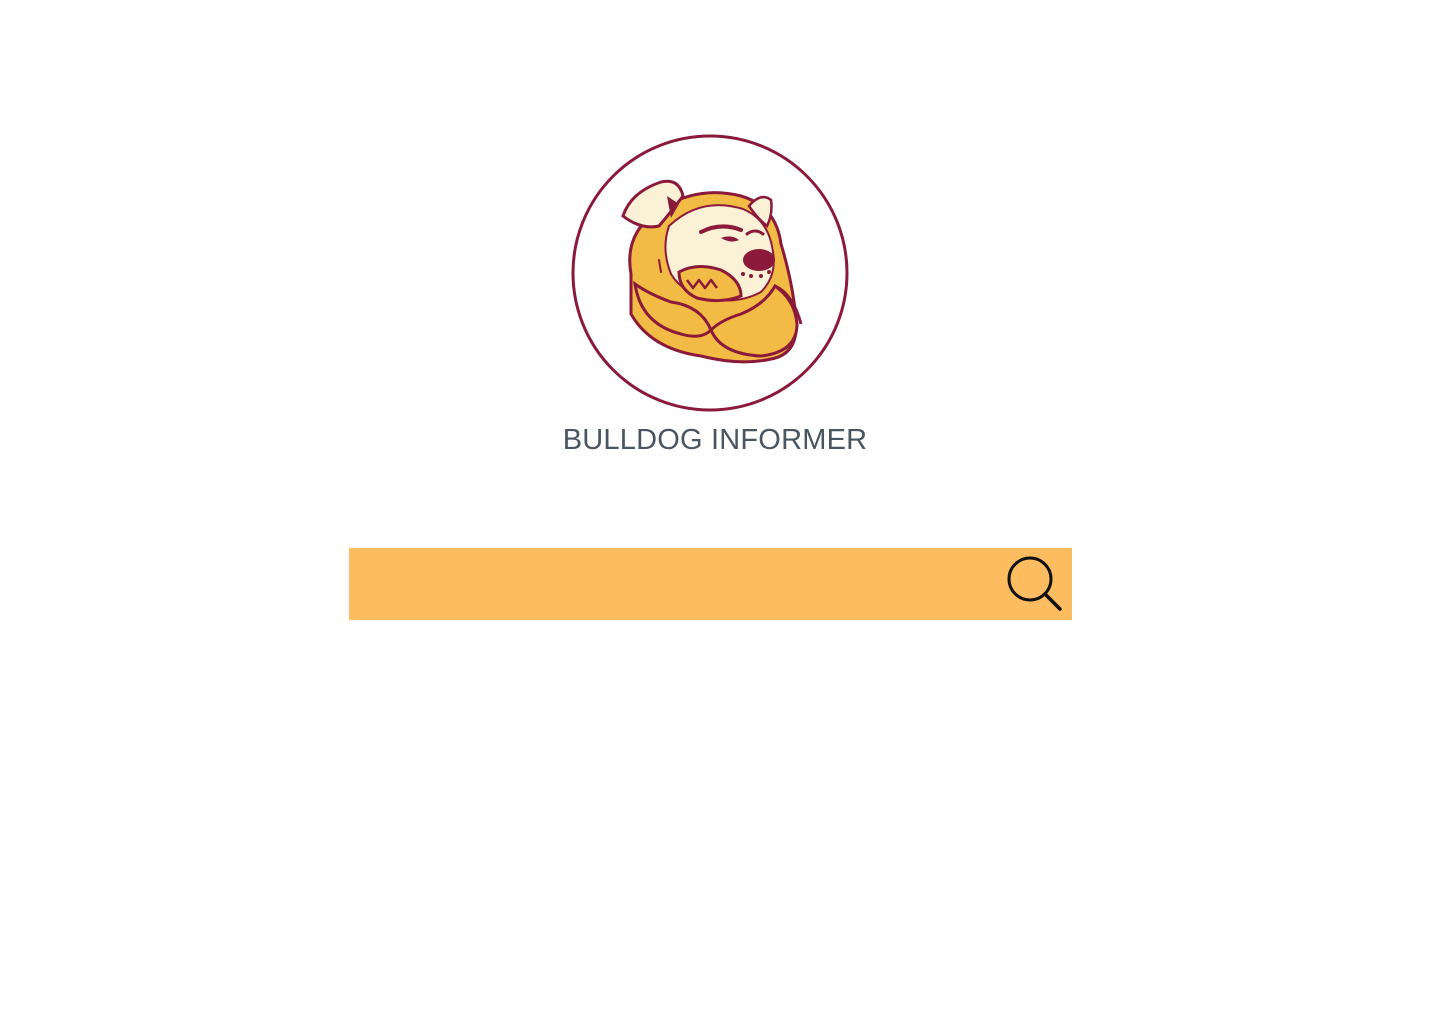 Image resolution: width=1440 pixels, height=1024 pixels. What do you see at coordinates (715, 440) in the screenshot?
I see `site-title: BULLDOG INFORMER` at bounding box center [715, 440].